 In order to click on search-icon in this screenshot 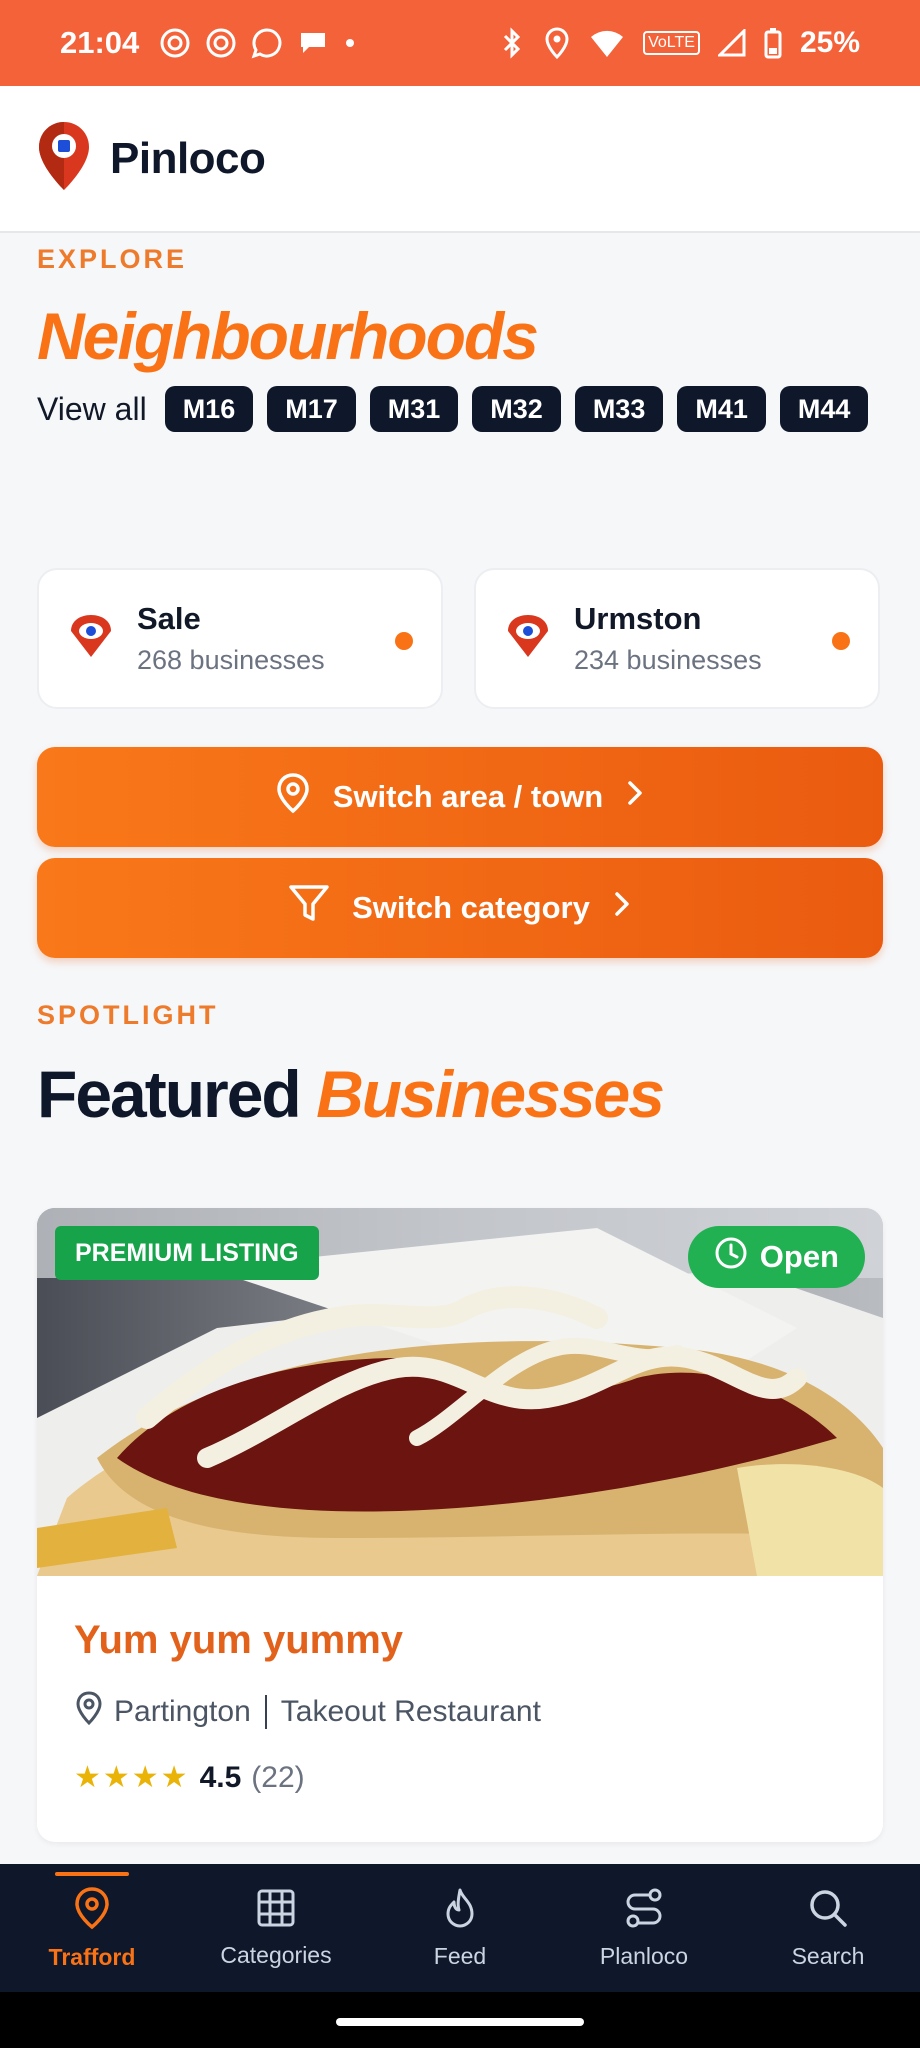, I will do `click(828, 1911)`.